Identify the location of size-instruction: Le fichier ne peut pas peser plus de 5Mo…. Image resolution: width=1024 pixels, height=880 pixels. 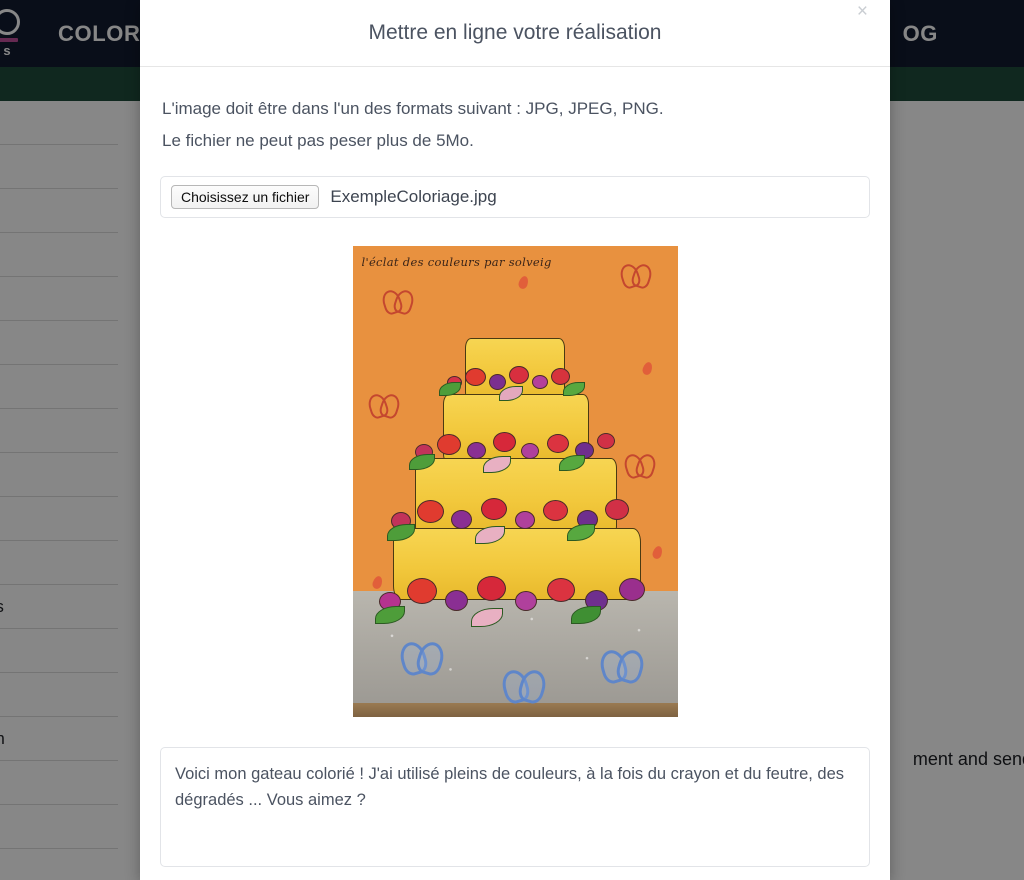
(318, 141).